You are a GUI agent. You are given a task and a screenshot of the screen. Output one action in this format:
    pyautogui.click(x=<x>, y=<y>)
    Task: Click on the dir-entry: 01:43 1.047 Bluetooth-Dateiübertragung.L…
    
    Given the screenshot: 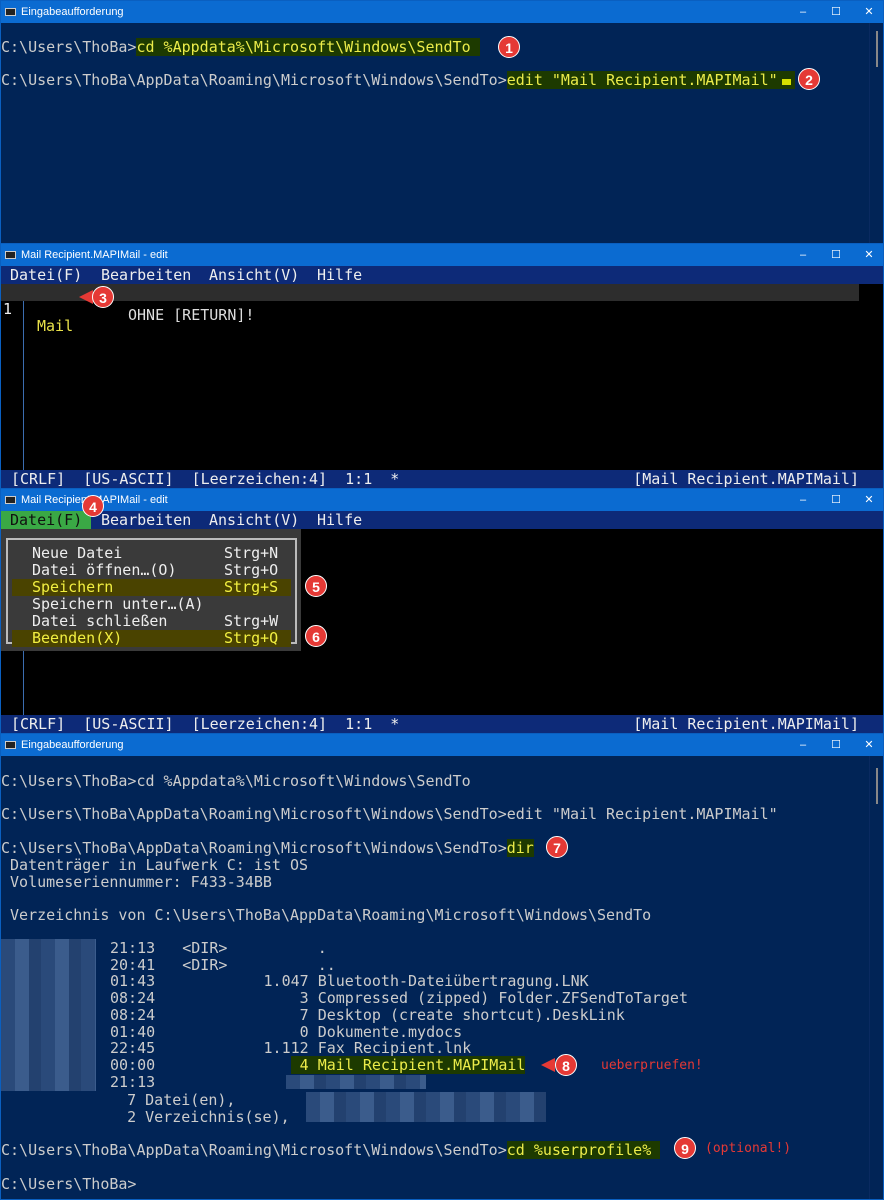 What is the action you would take?
    pyautogui.click(x=349, y=981)
    